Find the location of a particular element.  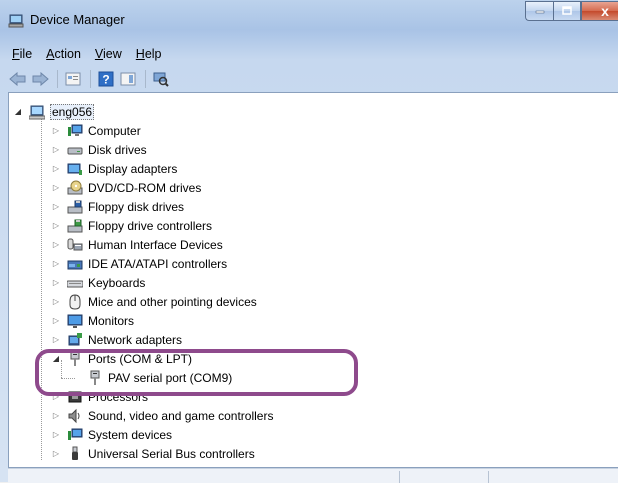

close-button: x is located at coordinates (599, 11).